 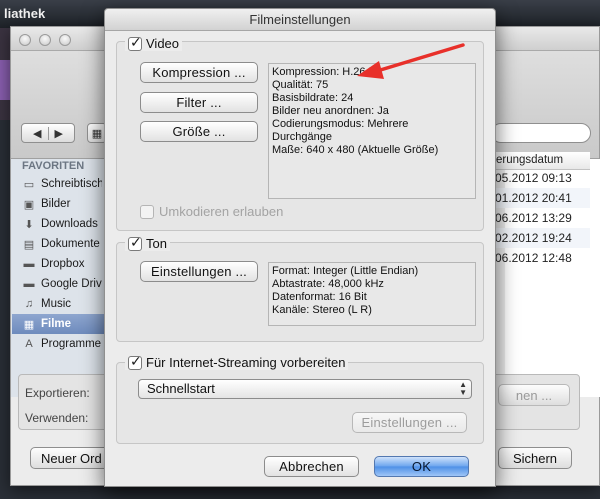 I want to click on close-window-button, so click(x=25, y=40).